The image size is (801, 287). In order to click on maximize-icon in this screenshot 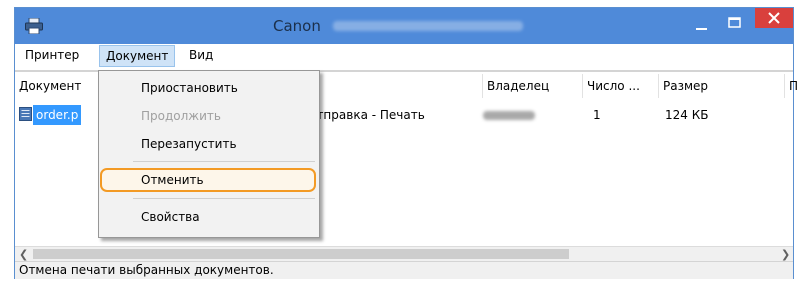, I will do `click(735, 23)`.